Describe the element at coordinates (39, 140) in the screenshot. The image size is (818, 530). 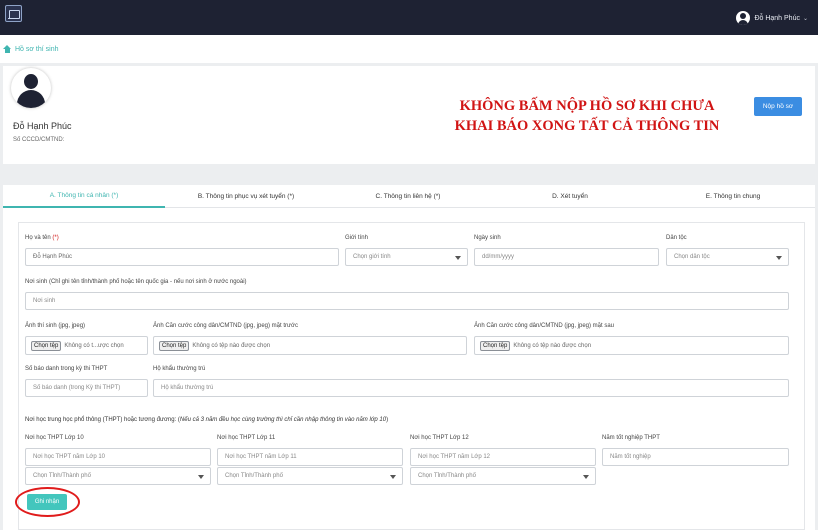
I see `profile-id-label: Số CCCD/CMTND:` at that location.